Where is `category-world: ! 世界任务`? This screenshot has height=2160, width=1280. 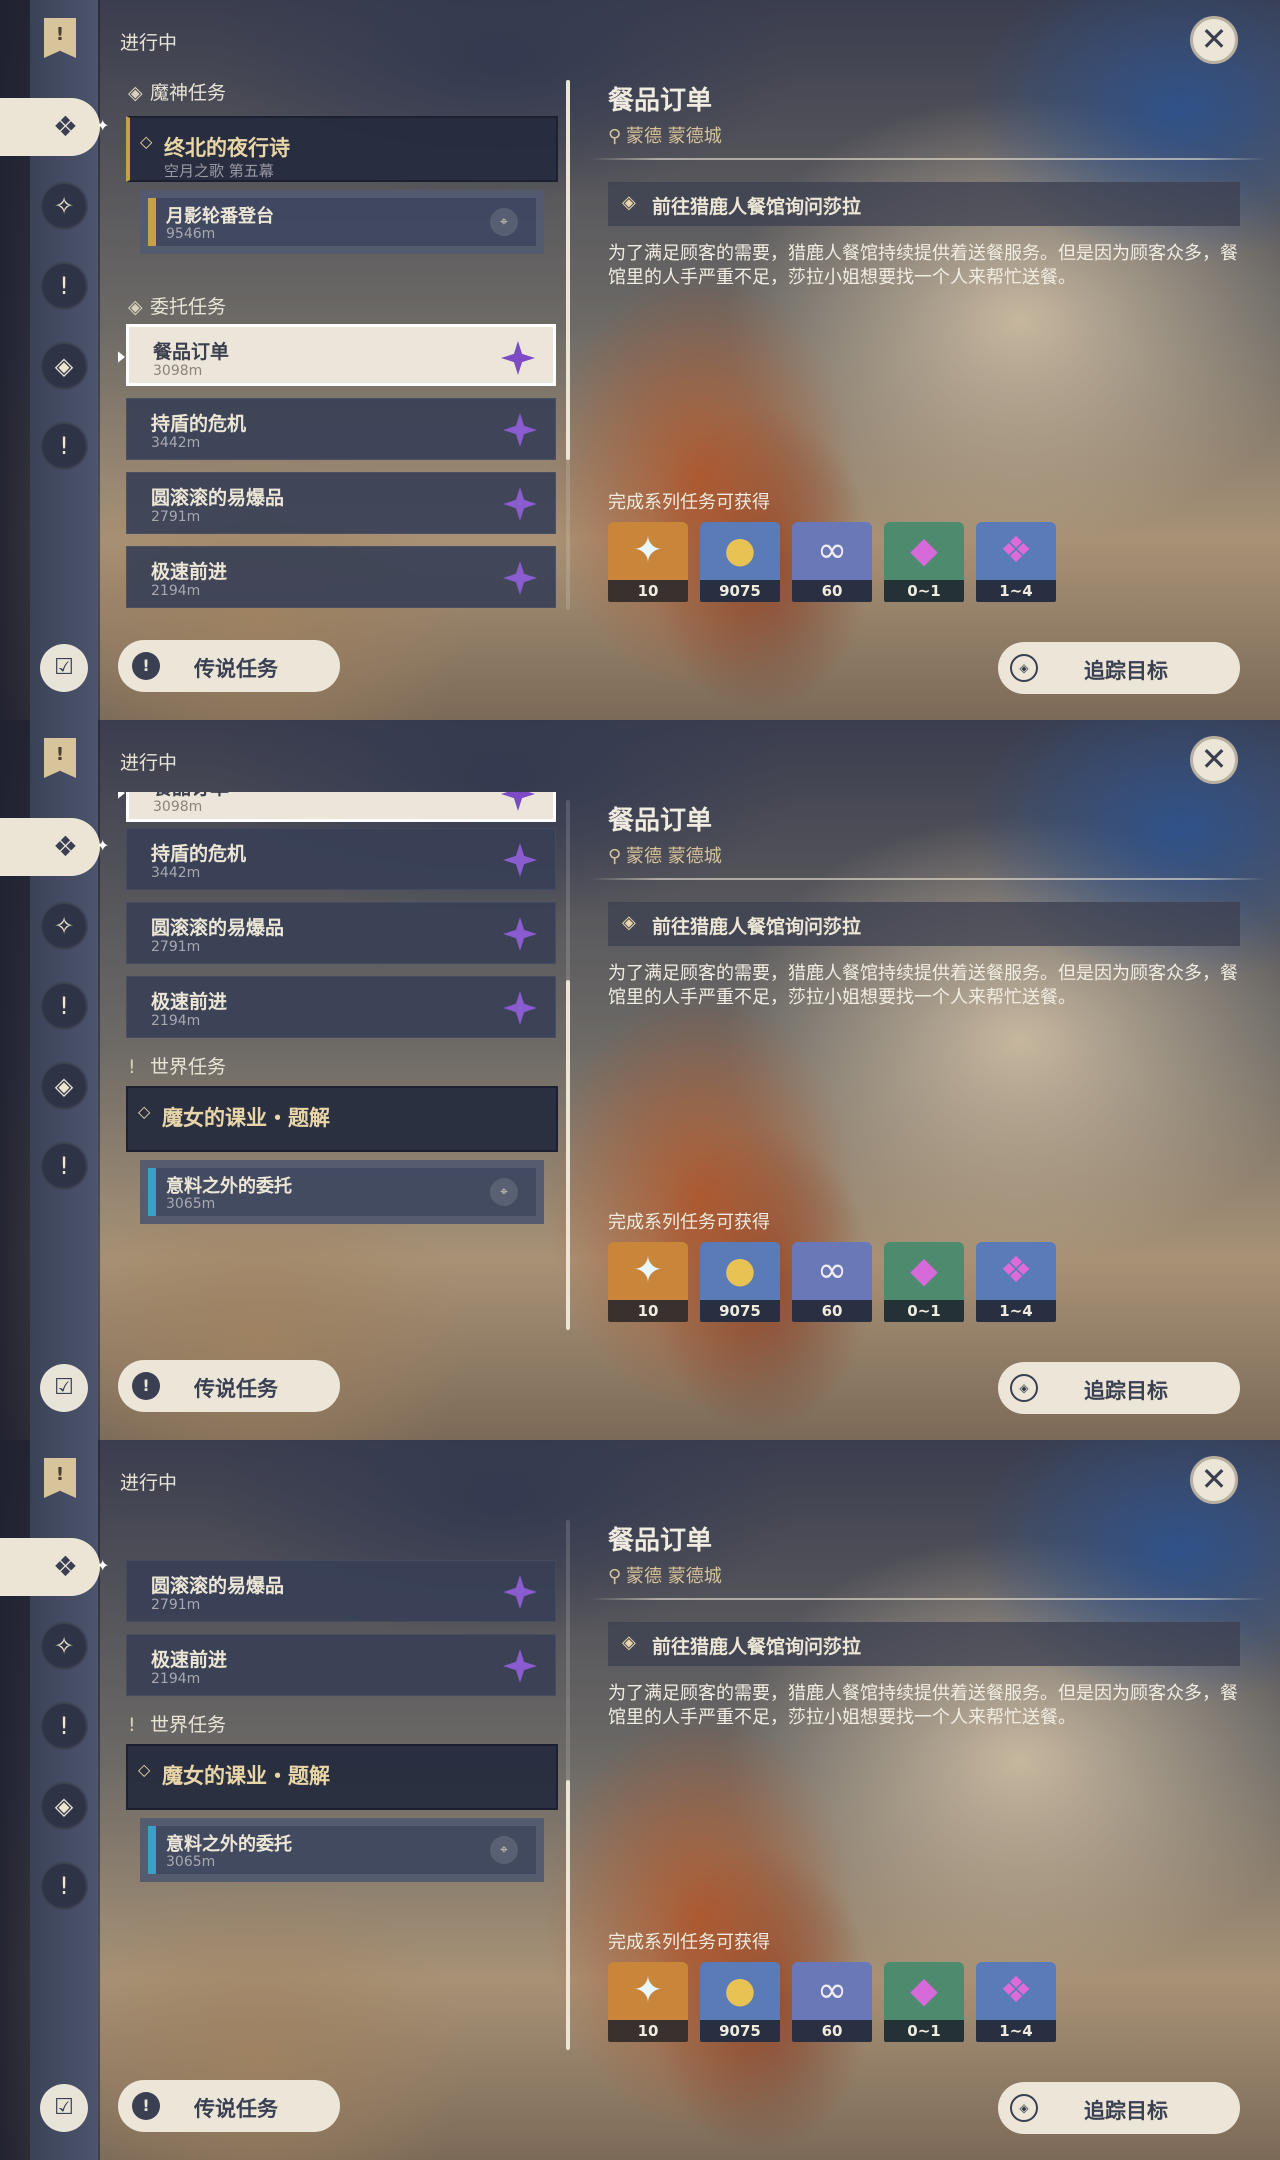 category-world: ! 世界任务 is located at coordinates (177, 1067).